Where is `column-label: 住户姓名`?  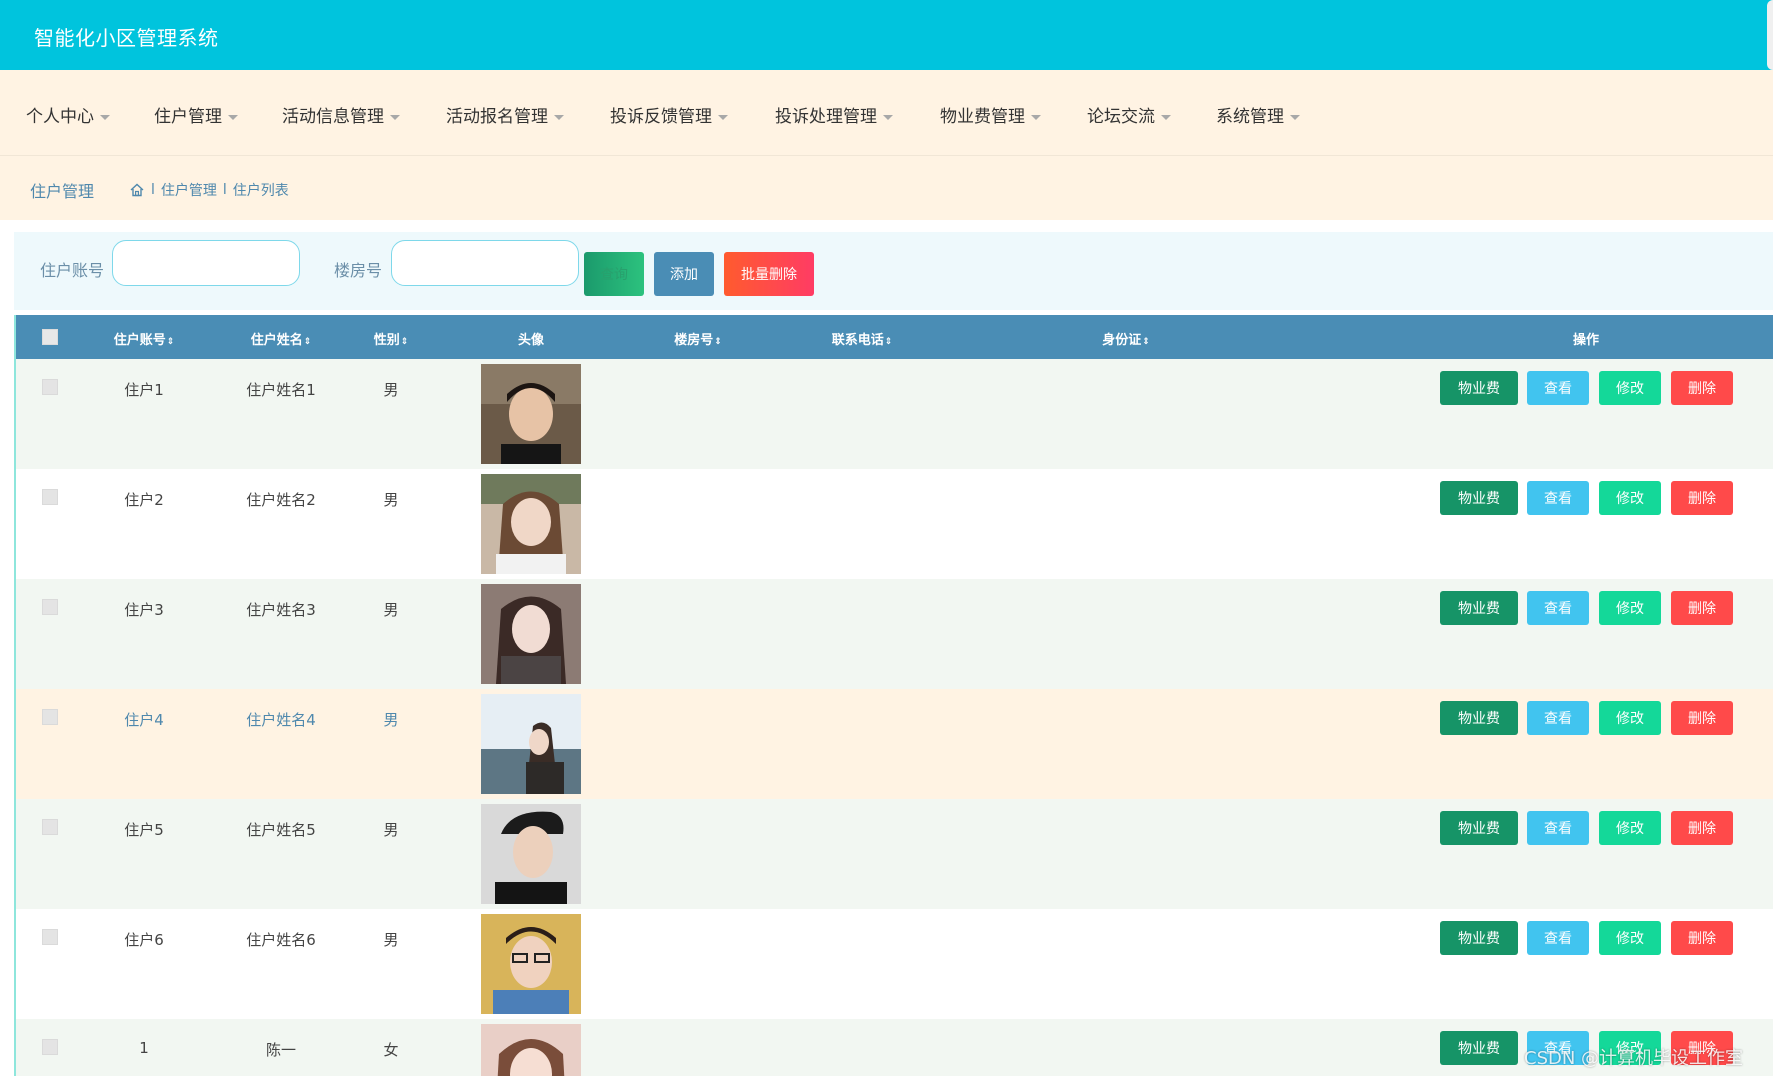
column-label: 住户姓名 is located at coordinates (276, 340).